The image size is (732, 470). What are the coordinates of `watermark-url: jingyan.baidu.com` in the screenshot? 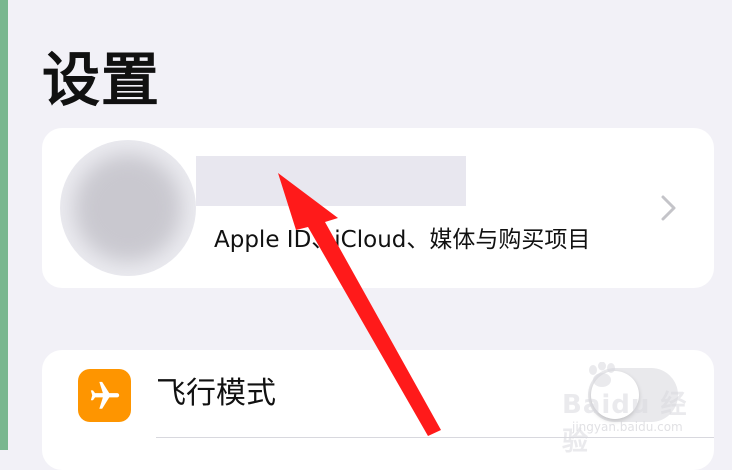 It's located at (627, 427).